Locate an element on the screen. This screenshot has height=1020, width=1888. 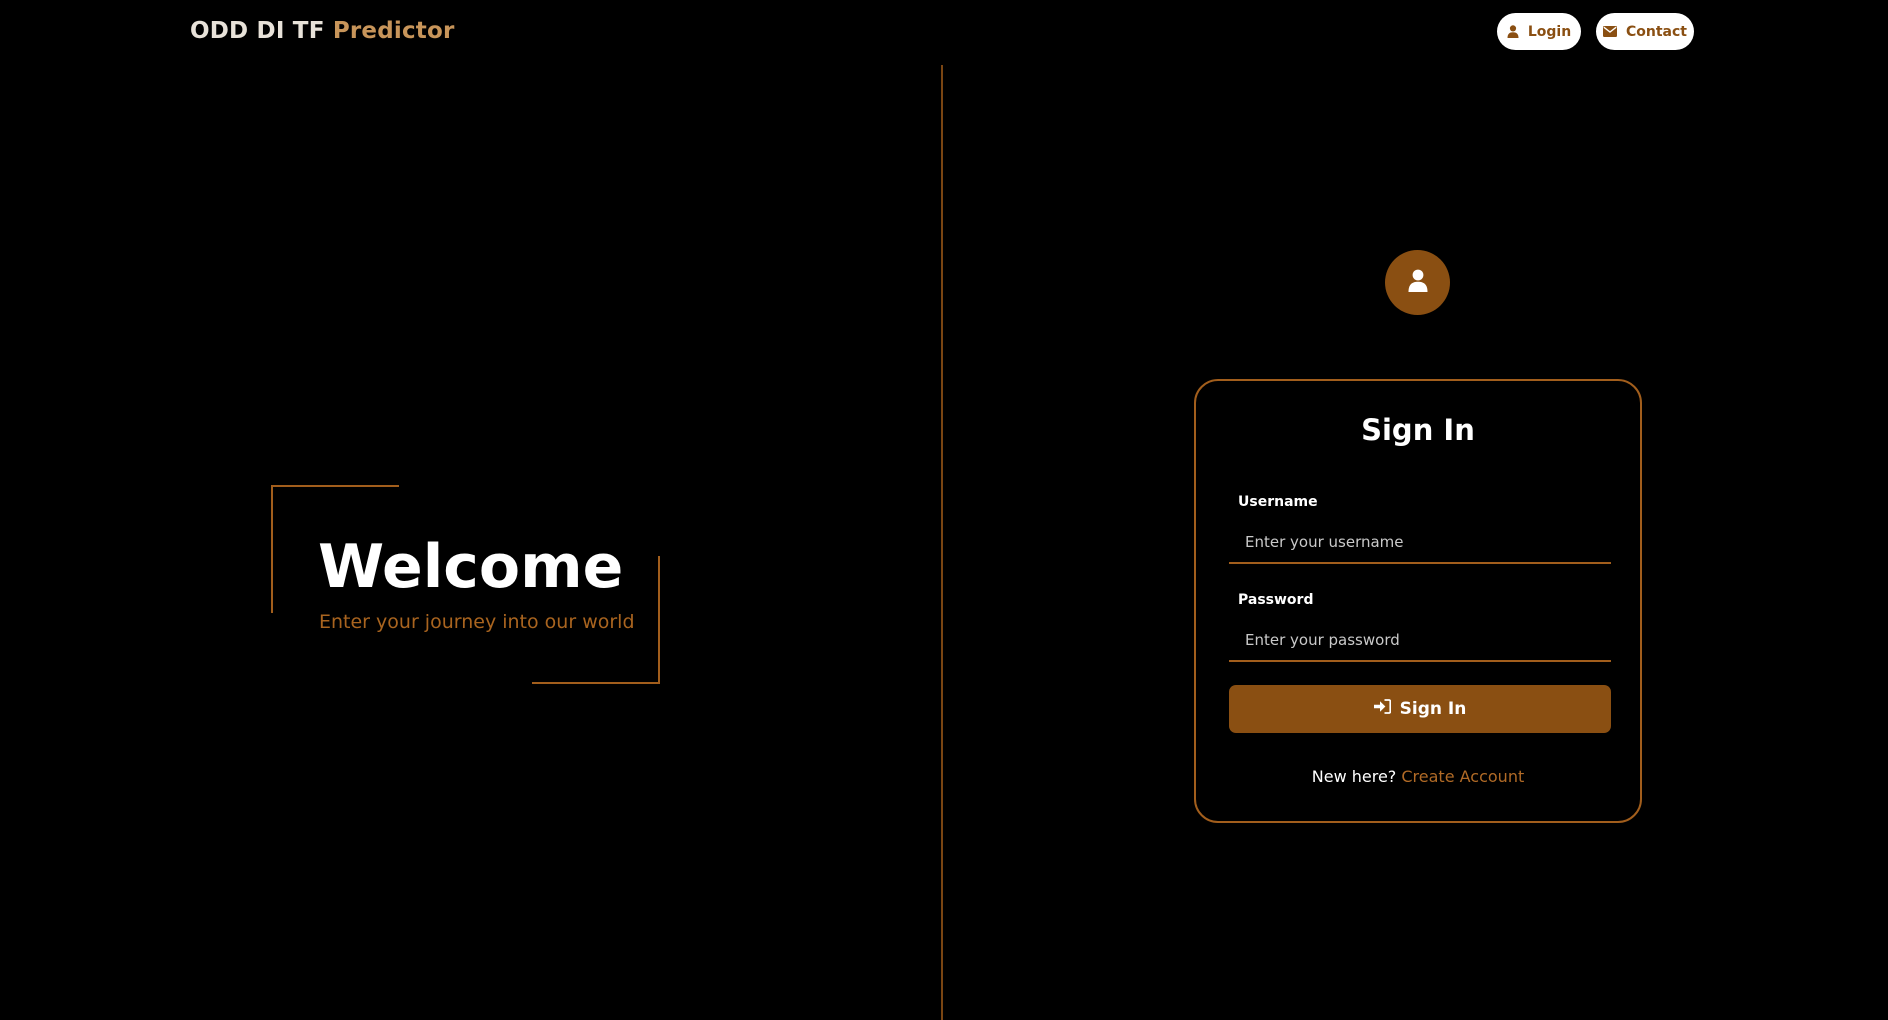
signup-row: New here? Create Account is located at coordinates (1418, 776).